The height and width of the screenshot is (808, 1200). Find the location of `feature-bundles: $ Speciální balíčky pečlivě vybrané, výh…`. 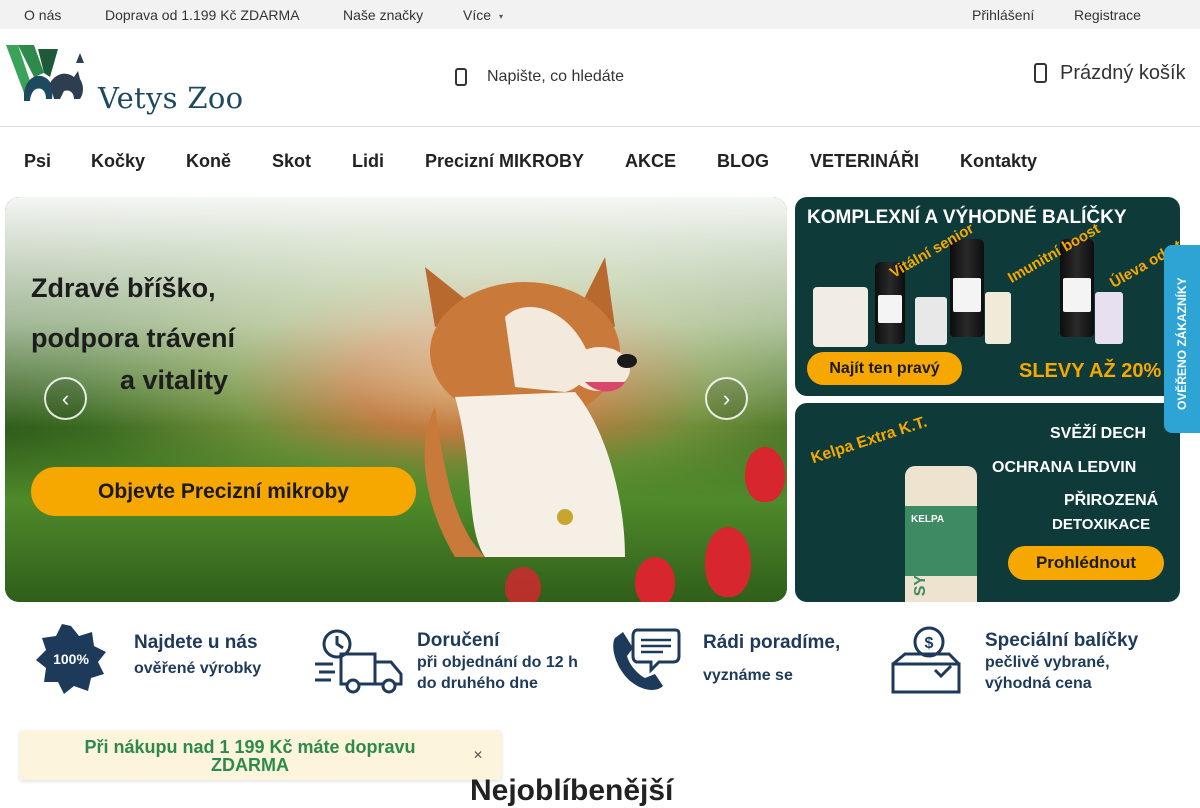

feature-bundles: $ Speciální balíčky pečlivě vybrané, výh… is located at coordinates (1024, 659).